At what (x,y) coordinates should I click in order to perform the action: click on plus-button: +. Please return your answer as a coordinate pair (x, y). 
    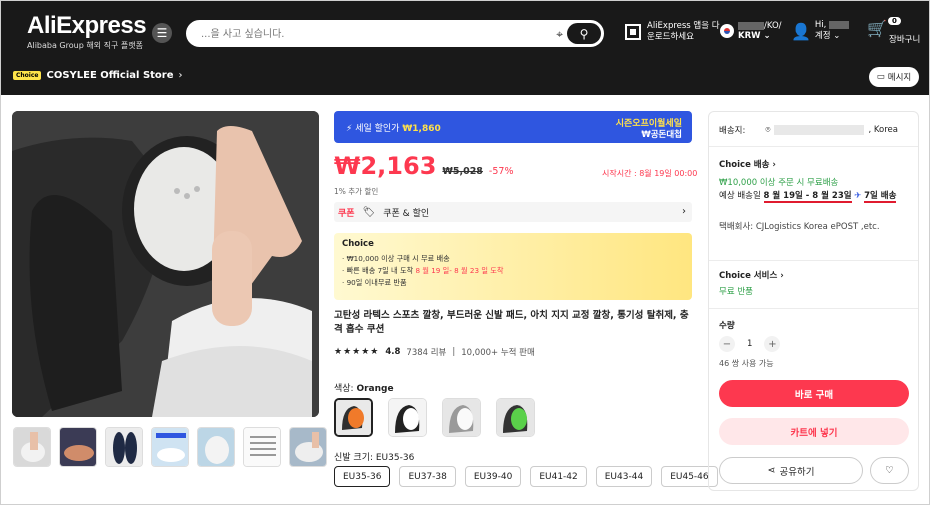
    Looking at the image, I should click on (772, 344).